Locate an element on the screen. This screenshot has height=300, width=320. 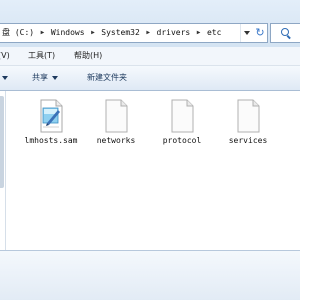
search-input is located at coordinates (285, 33).